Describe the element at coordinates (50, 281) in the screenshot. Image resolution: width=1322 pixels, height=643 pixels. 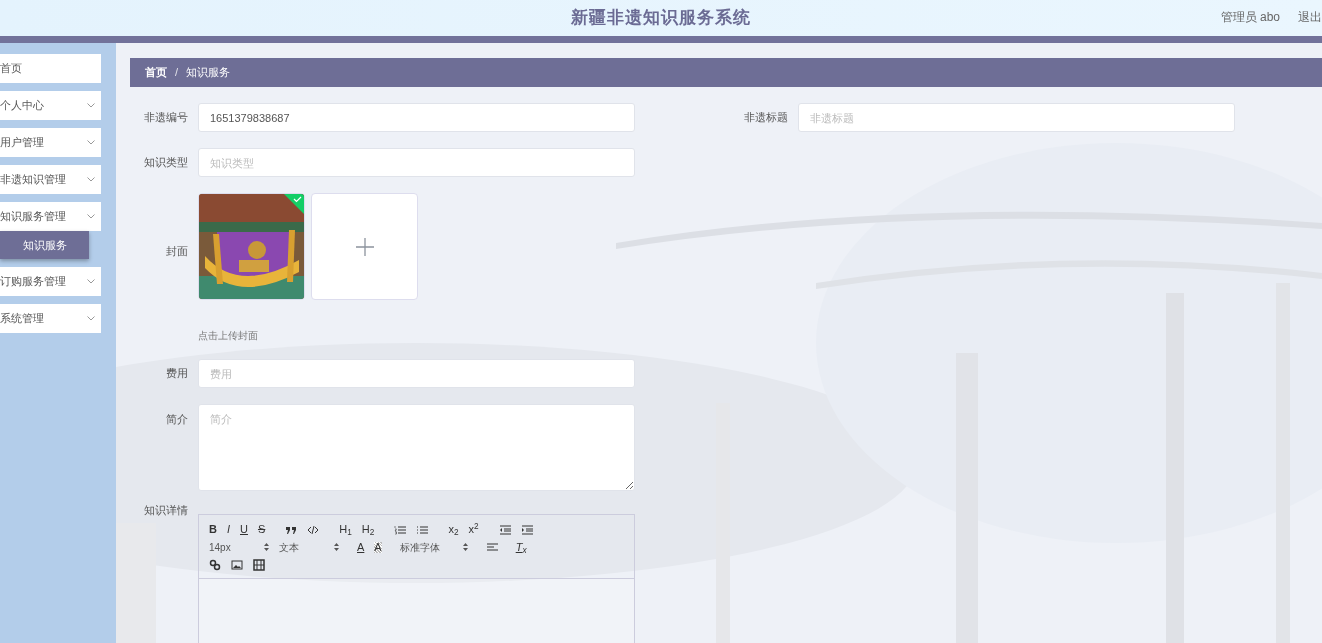
I see `menu-item: 订购服务管理` at that location.